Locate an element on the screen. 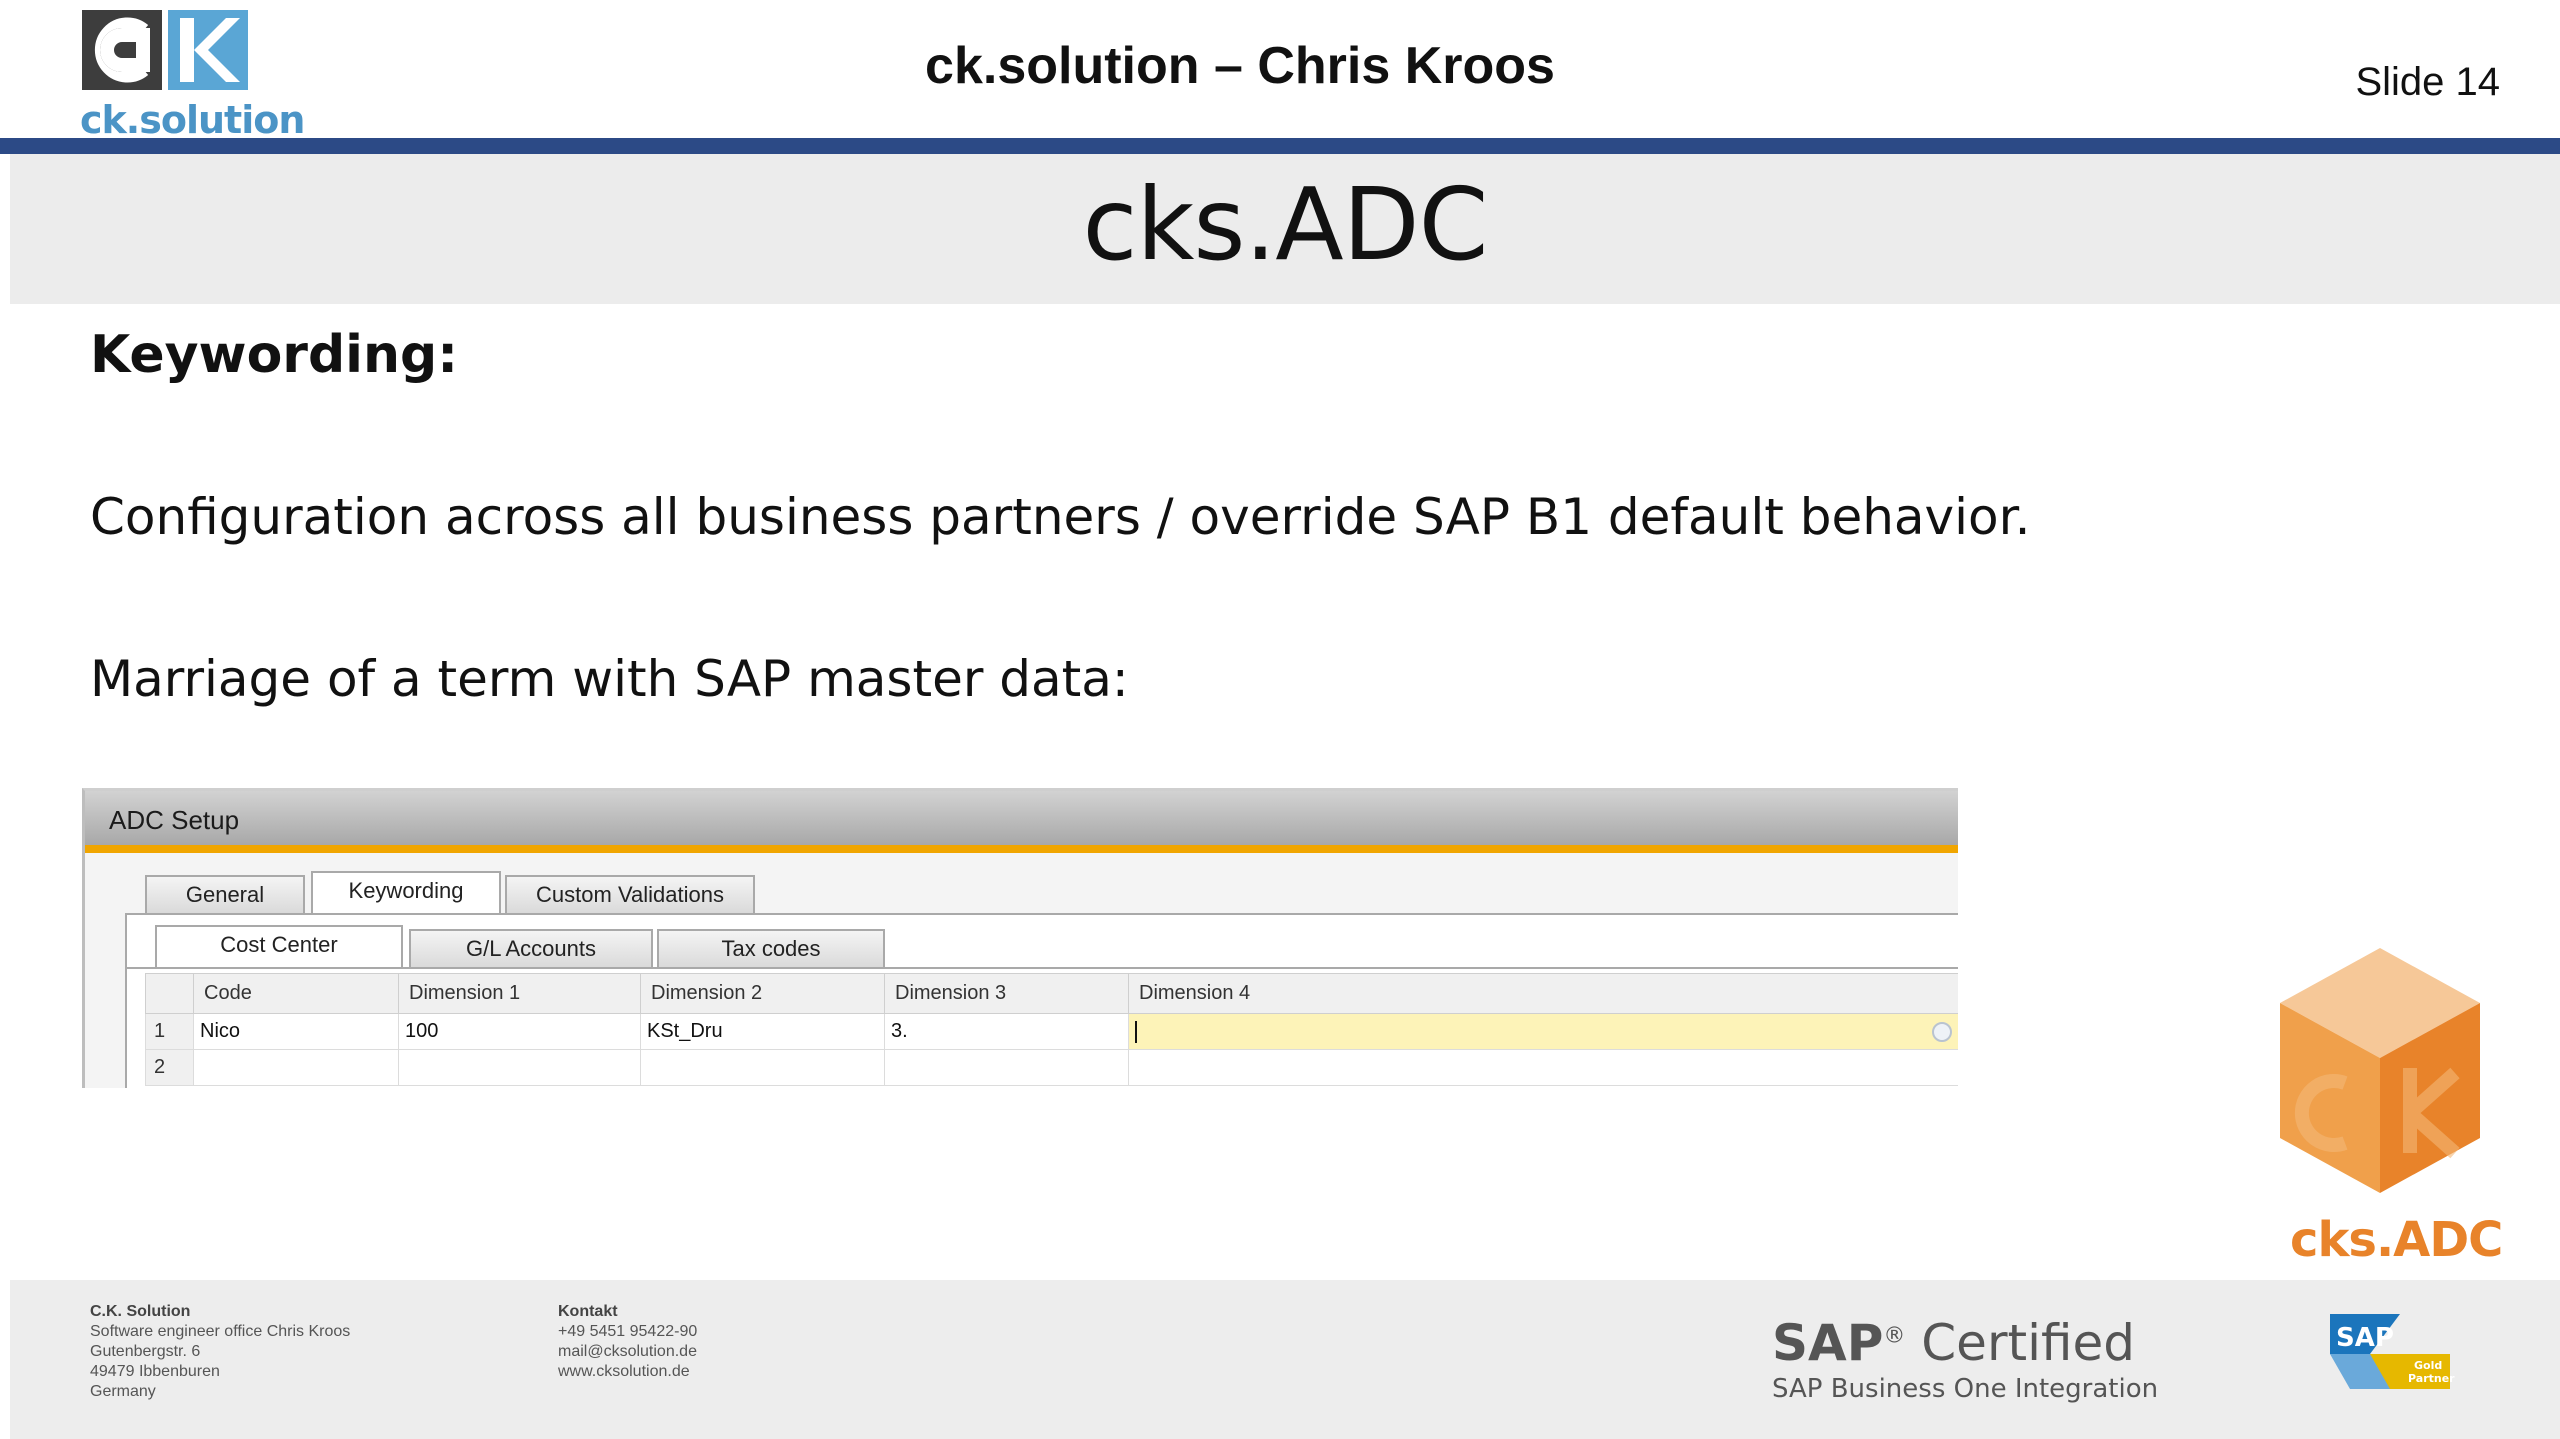  column-header-dimension-2: Dimension 2 is located at coordinates (762, 993).